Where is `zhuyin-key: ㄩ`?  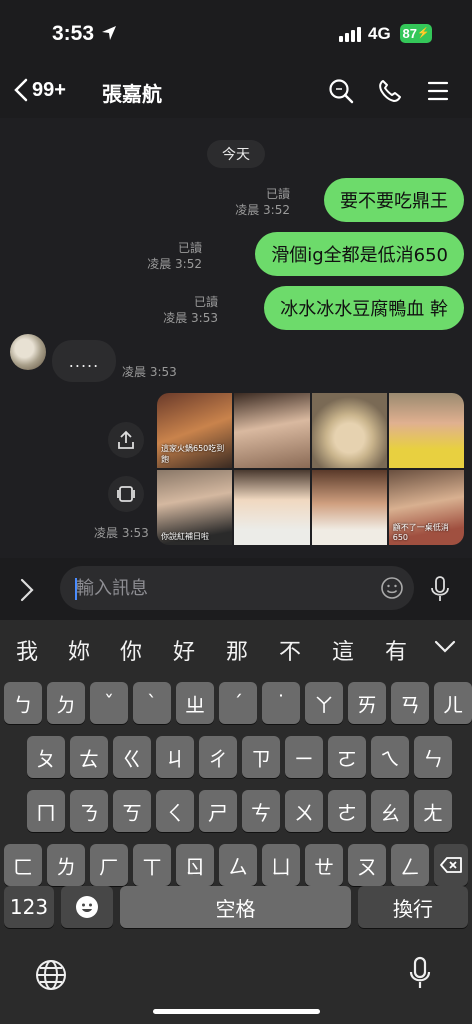
zhuyin-key: ㄩ is located at coordinates (281, 865).